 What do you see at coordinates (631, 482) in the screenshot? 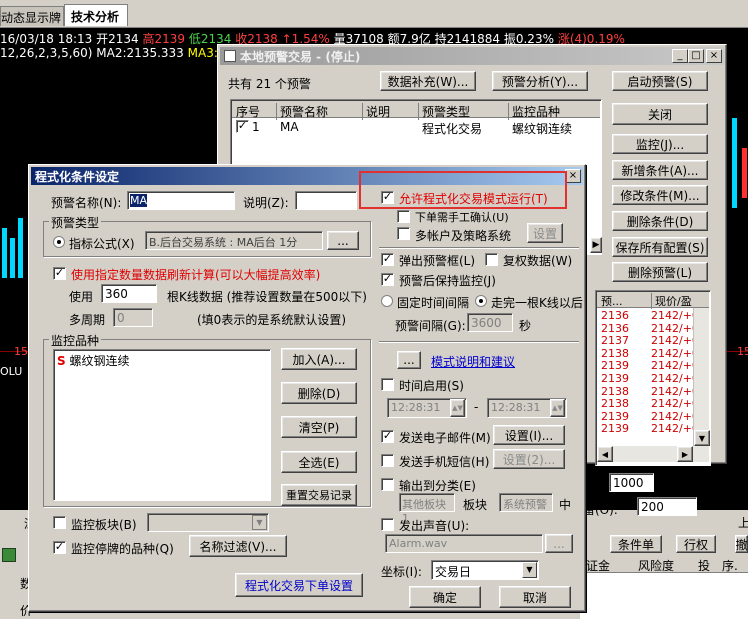
I see `ms-input: 1000` at bounding box center [631, 482].